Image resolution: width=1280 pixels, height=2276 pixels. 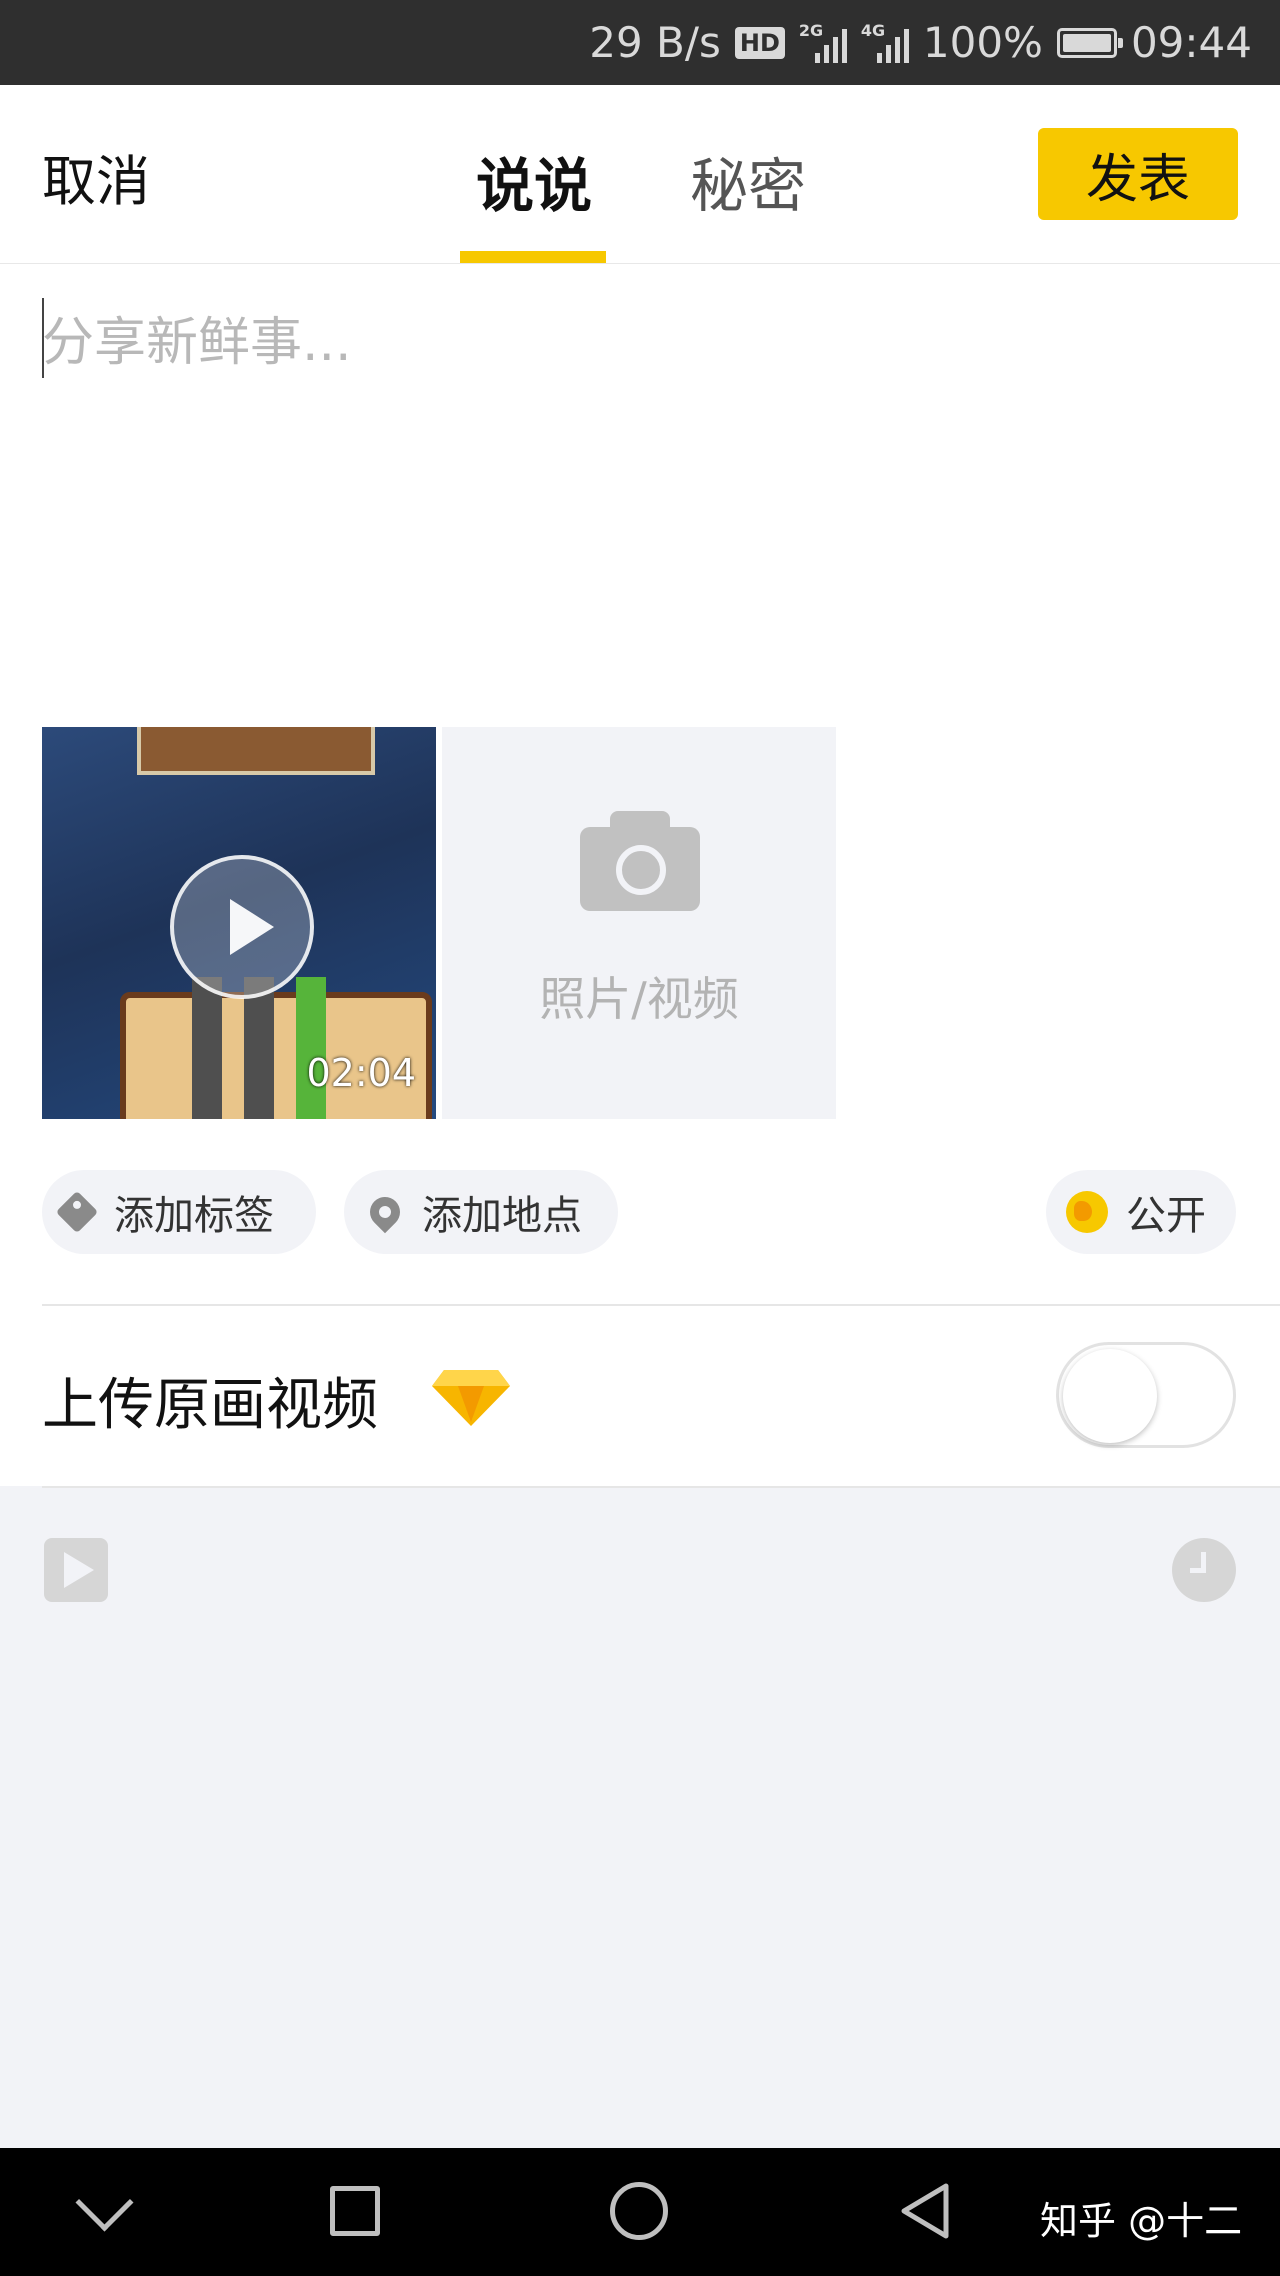 I want to click on add-tag-button: 添加标签, so click(x=179, y=1212).